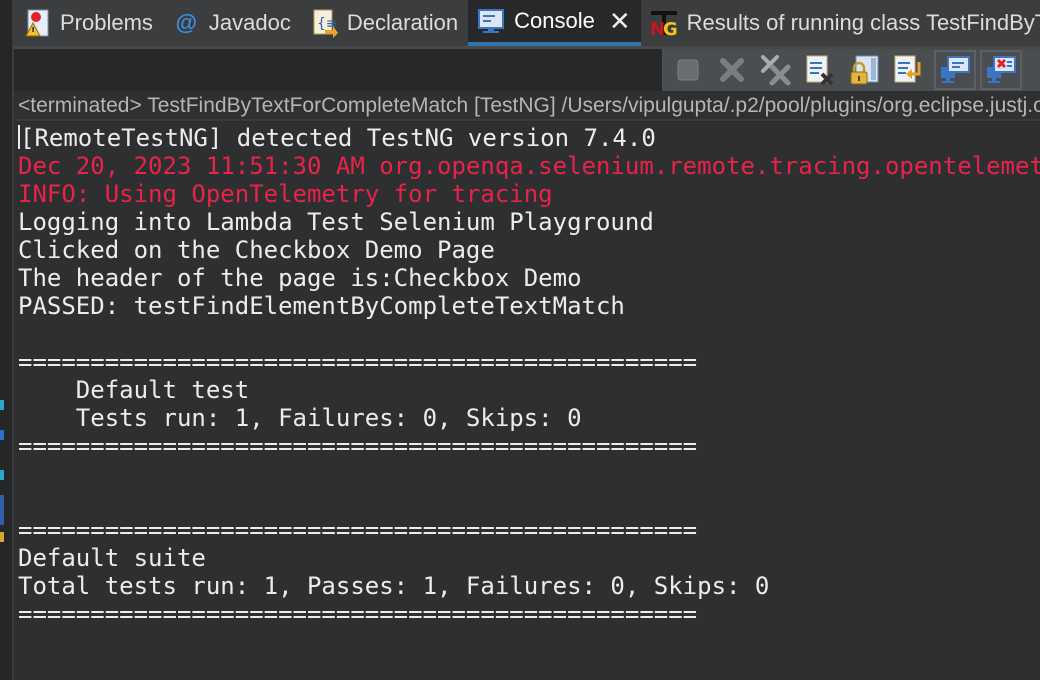  What do you see at coordinates (106, 22) in the screenshot?
I see `tab-label: Problems` at bounding box center [106, 22].